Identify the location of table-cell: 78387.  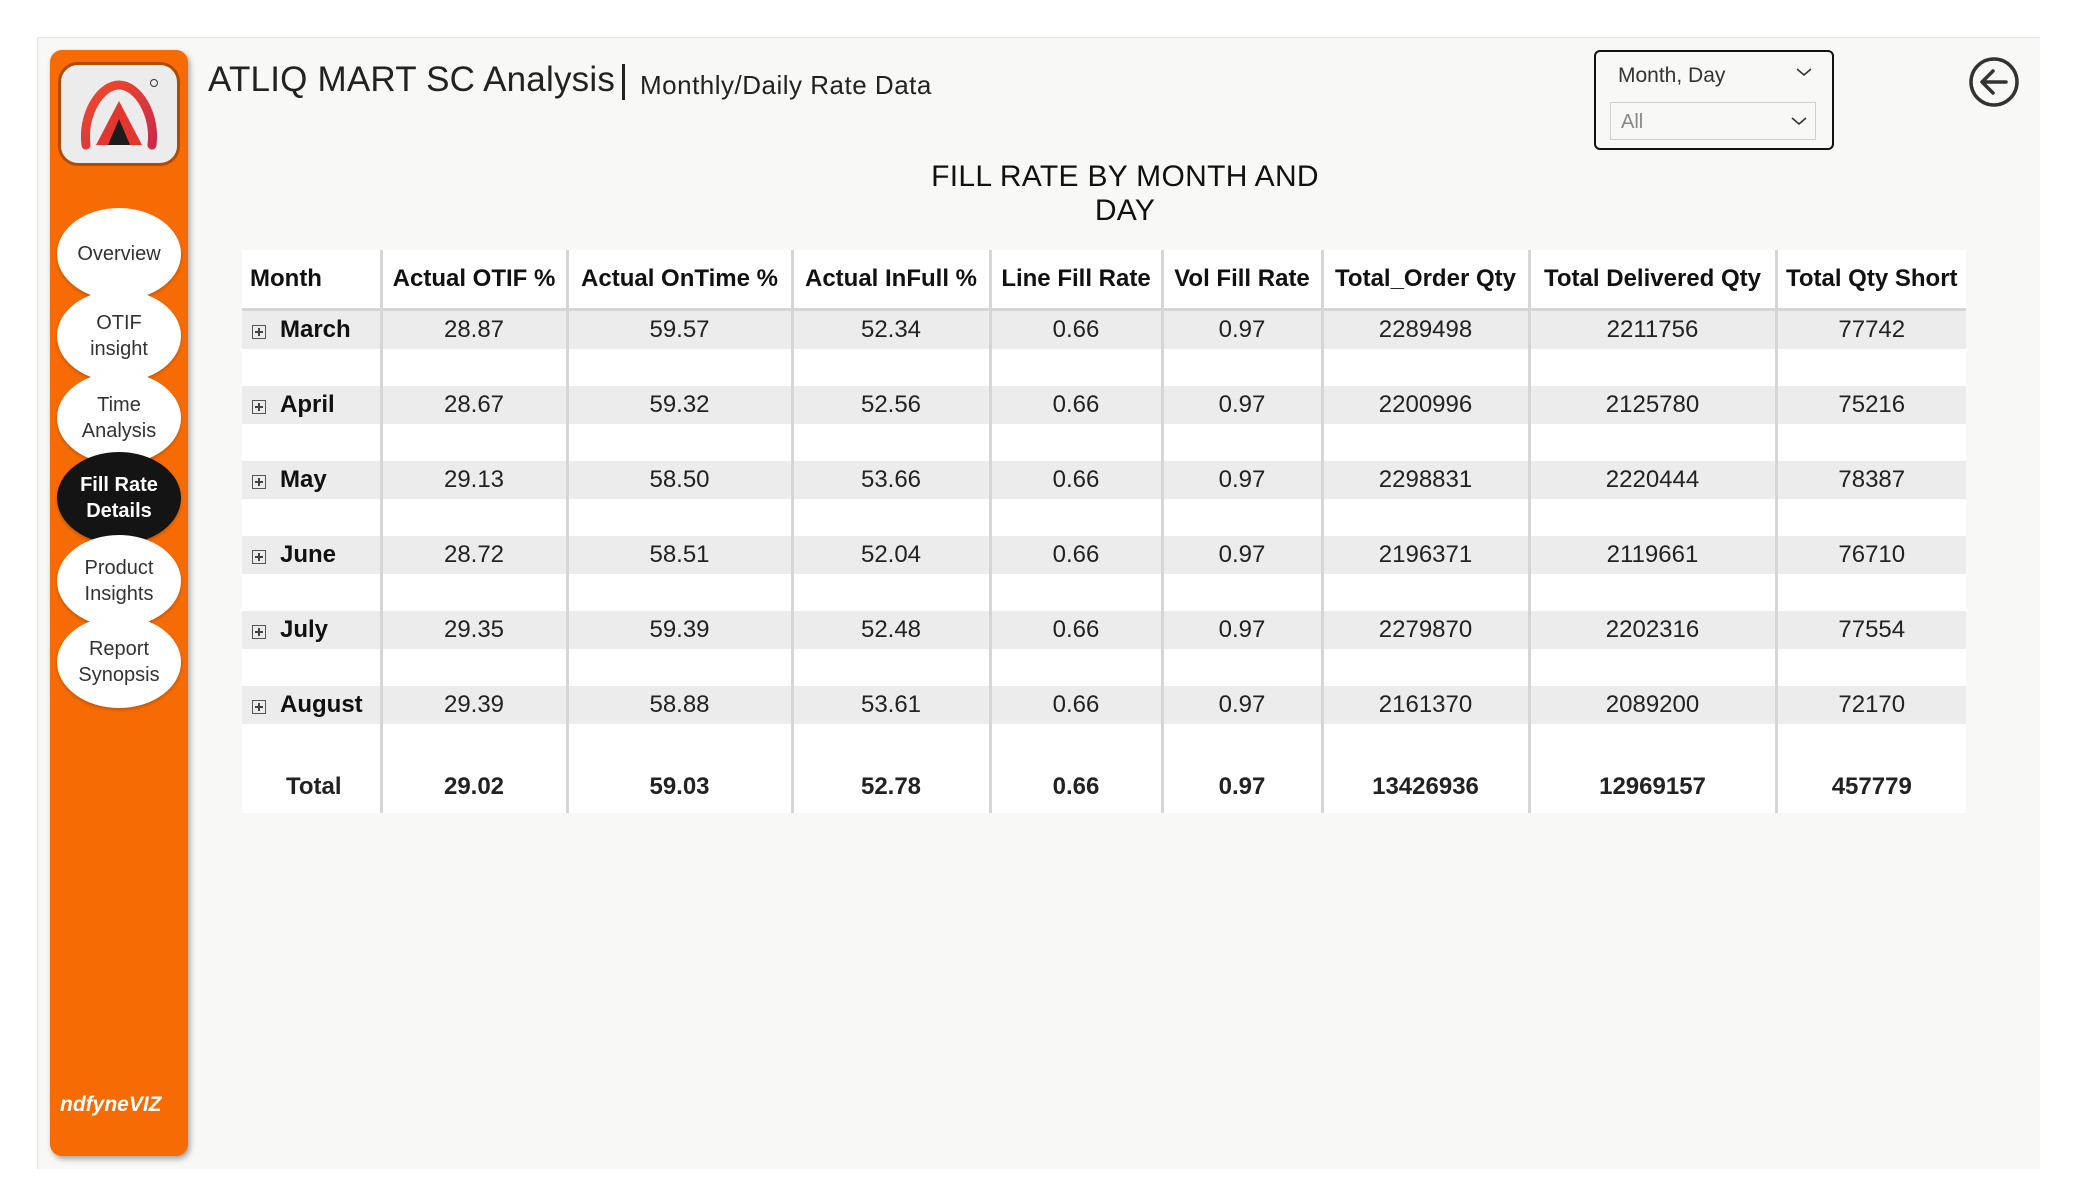
(1870, 480).